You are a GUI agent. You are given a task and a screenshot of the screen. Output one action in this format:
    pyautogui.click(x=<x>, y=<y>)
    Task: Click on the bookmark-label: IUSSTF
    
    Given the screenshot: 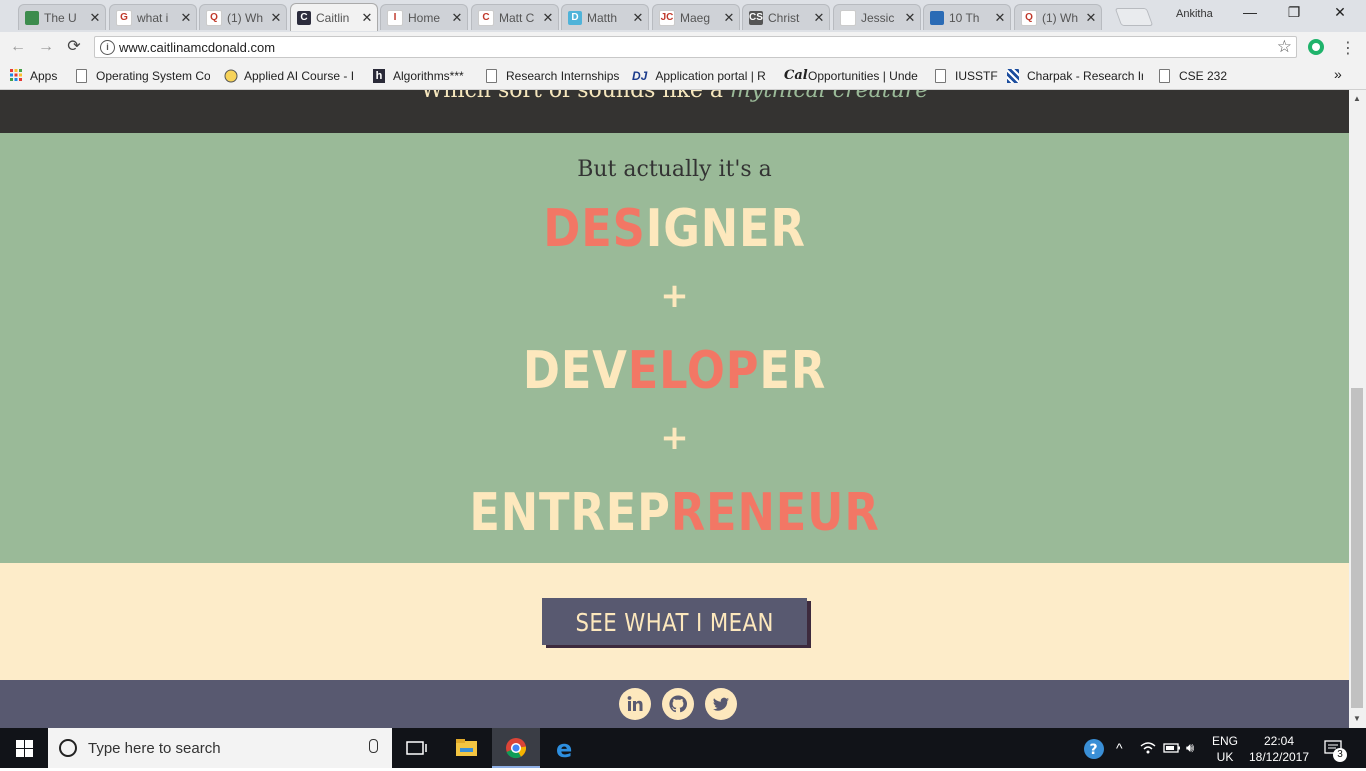 What is the action you would take?
    pyautogui.click(x=976, y=76)
    